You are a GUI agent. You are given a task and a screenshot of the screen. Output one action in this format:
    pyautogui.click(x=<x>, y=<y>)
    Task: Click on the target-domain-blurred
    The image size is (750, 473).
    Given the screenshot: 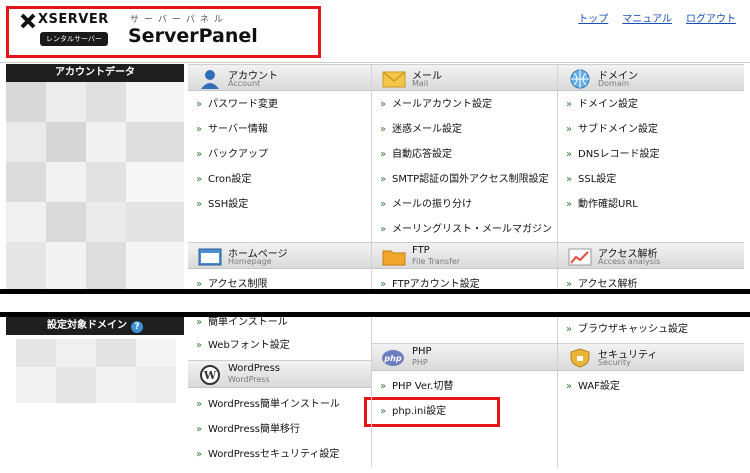 What is the action you would take?
    pyautogui.click(x=95, y=401)
    